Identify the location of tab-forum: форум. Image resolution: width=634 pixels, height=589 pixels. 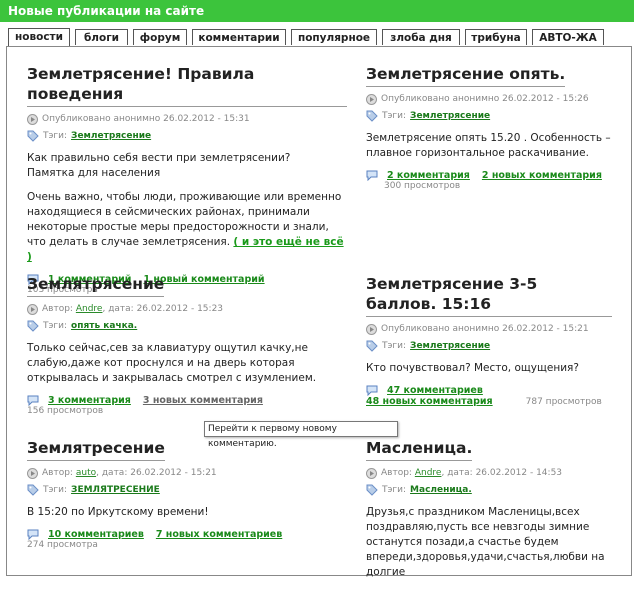
(160, 37).